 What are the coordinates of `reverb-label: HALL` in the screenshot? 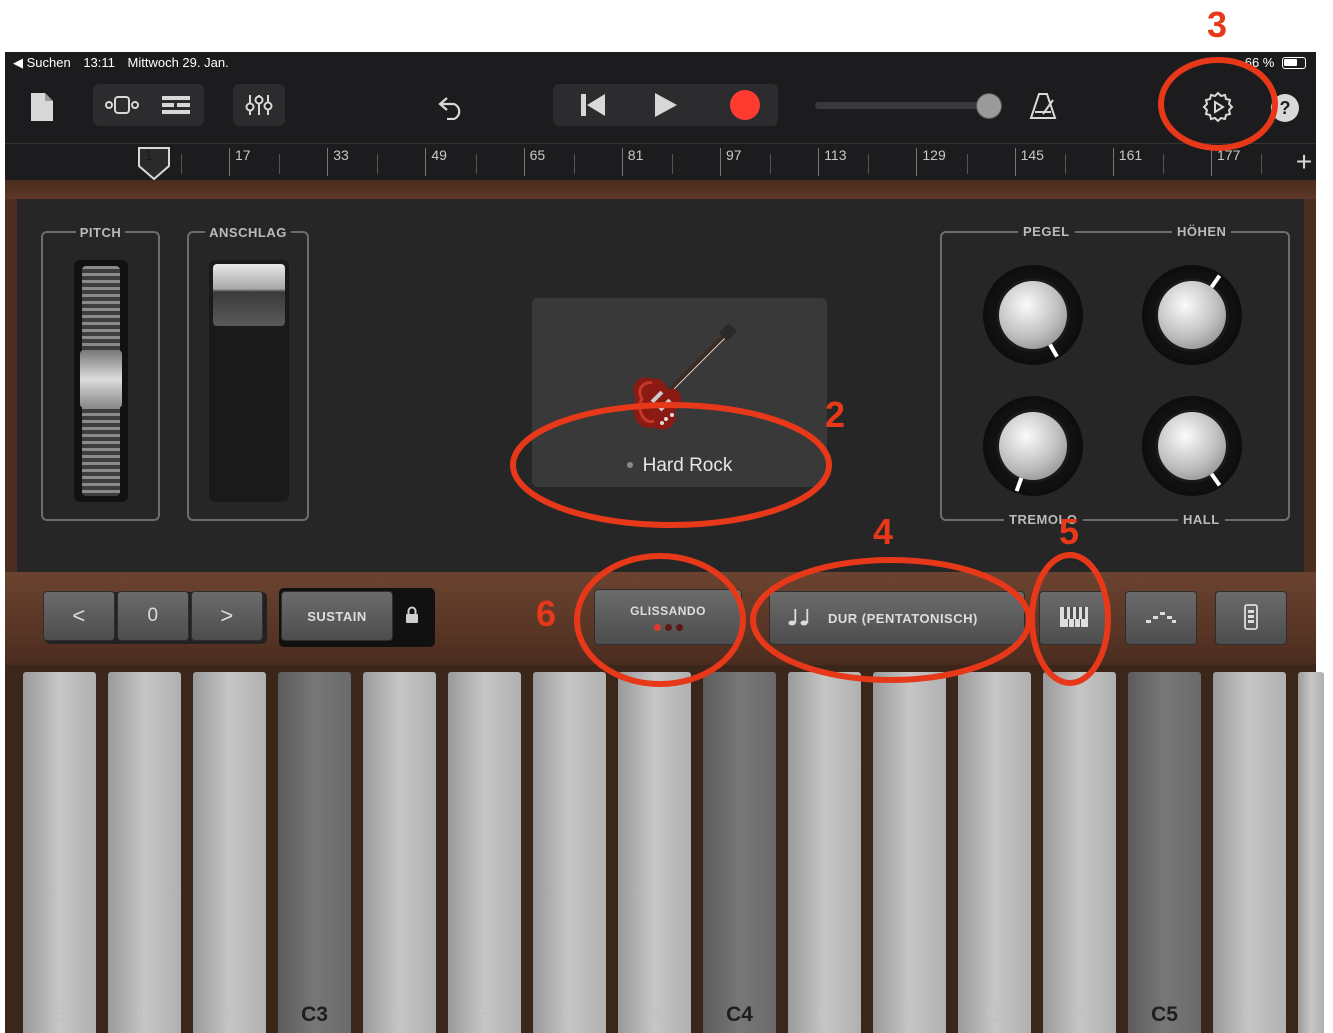 It's located at (1201, 519).